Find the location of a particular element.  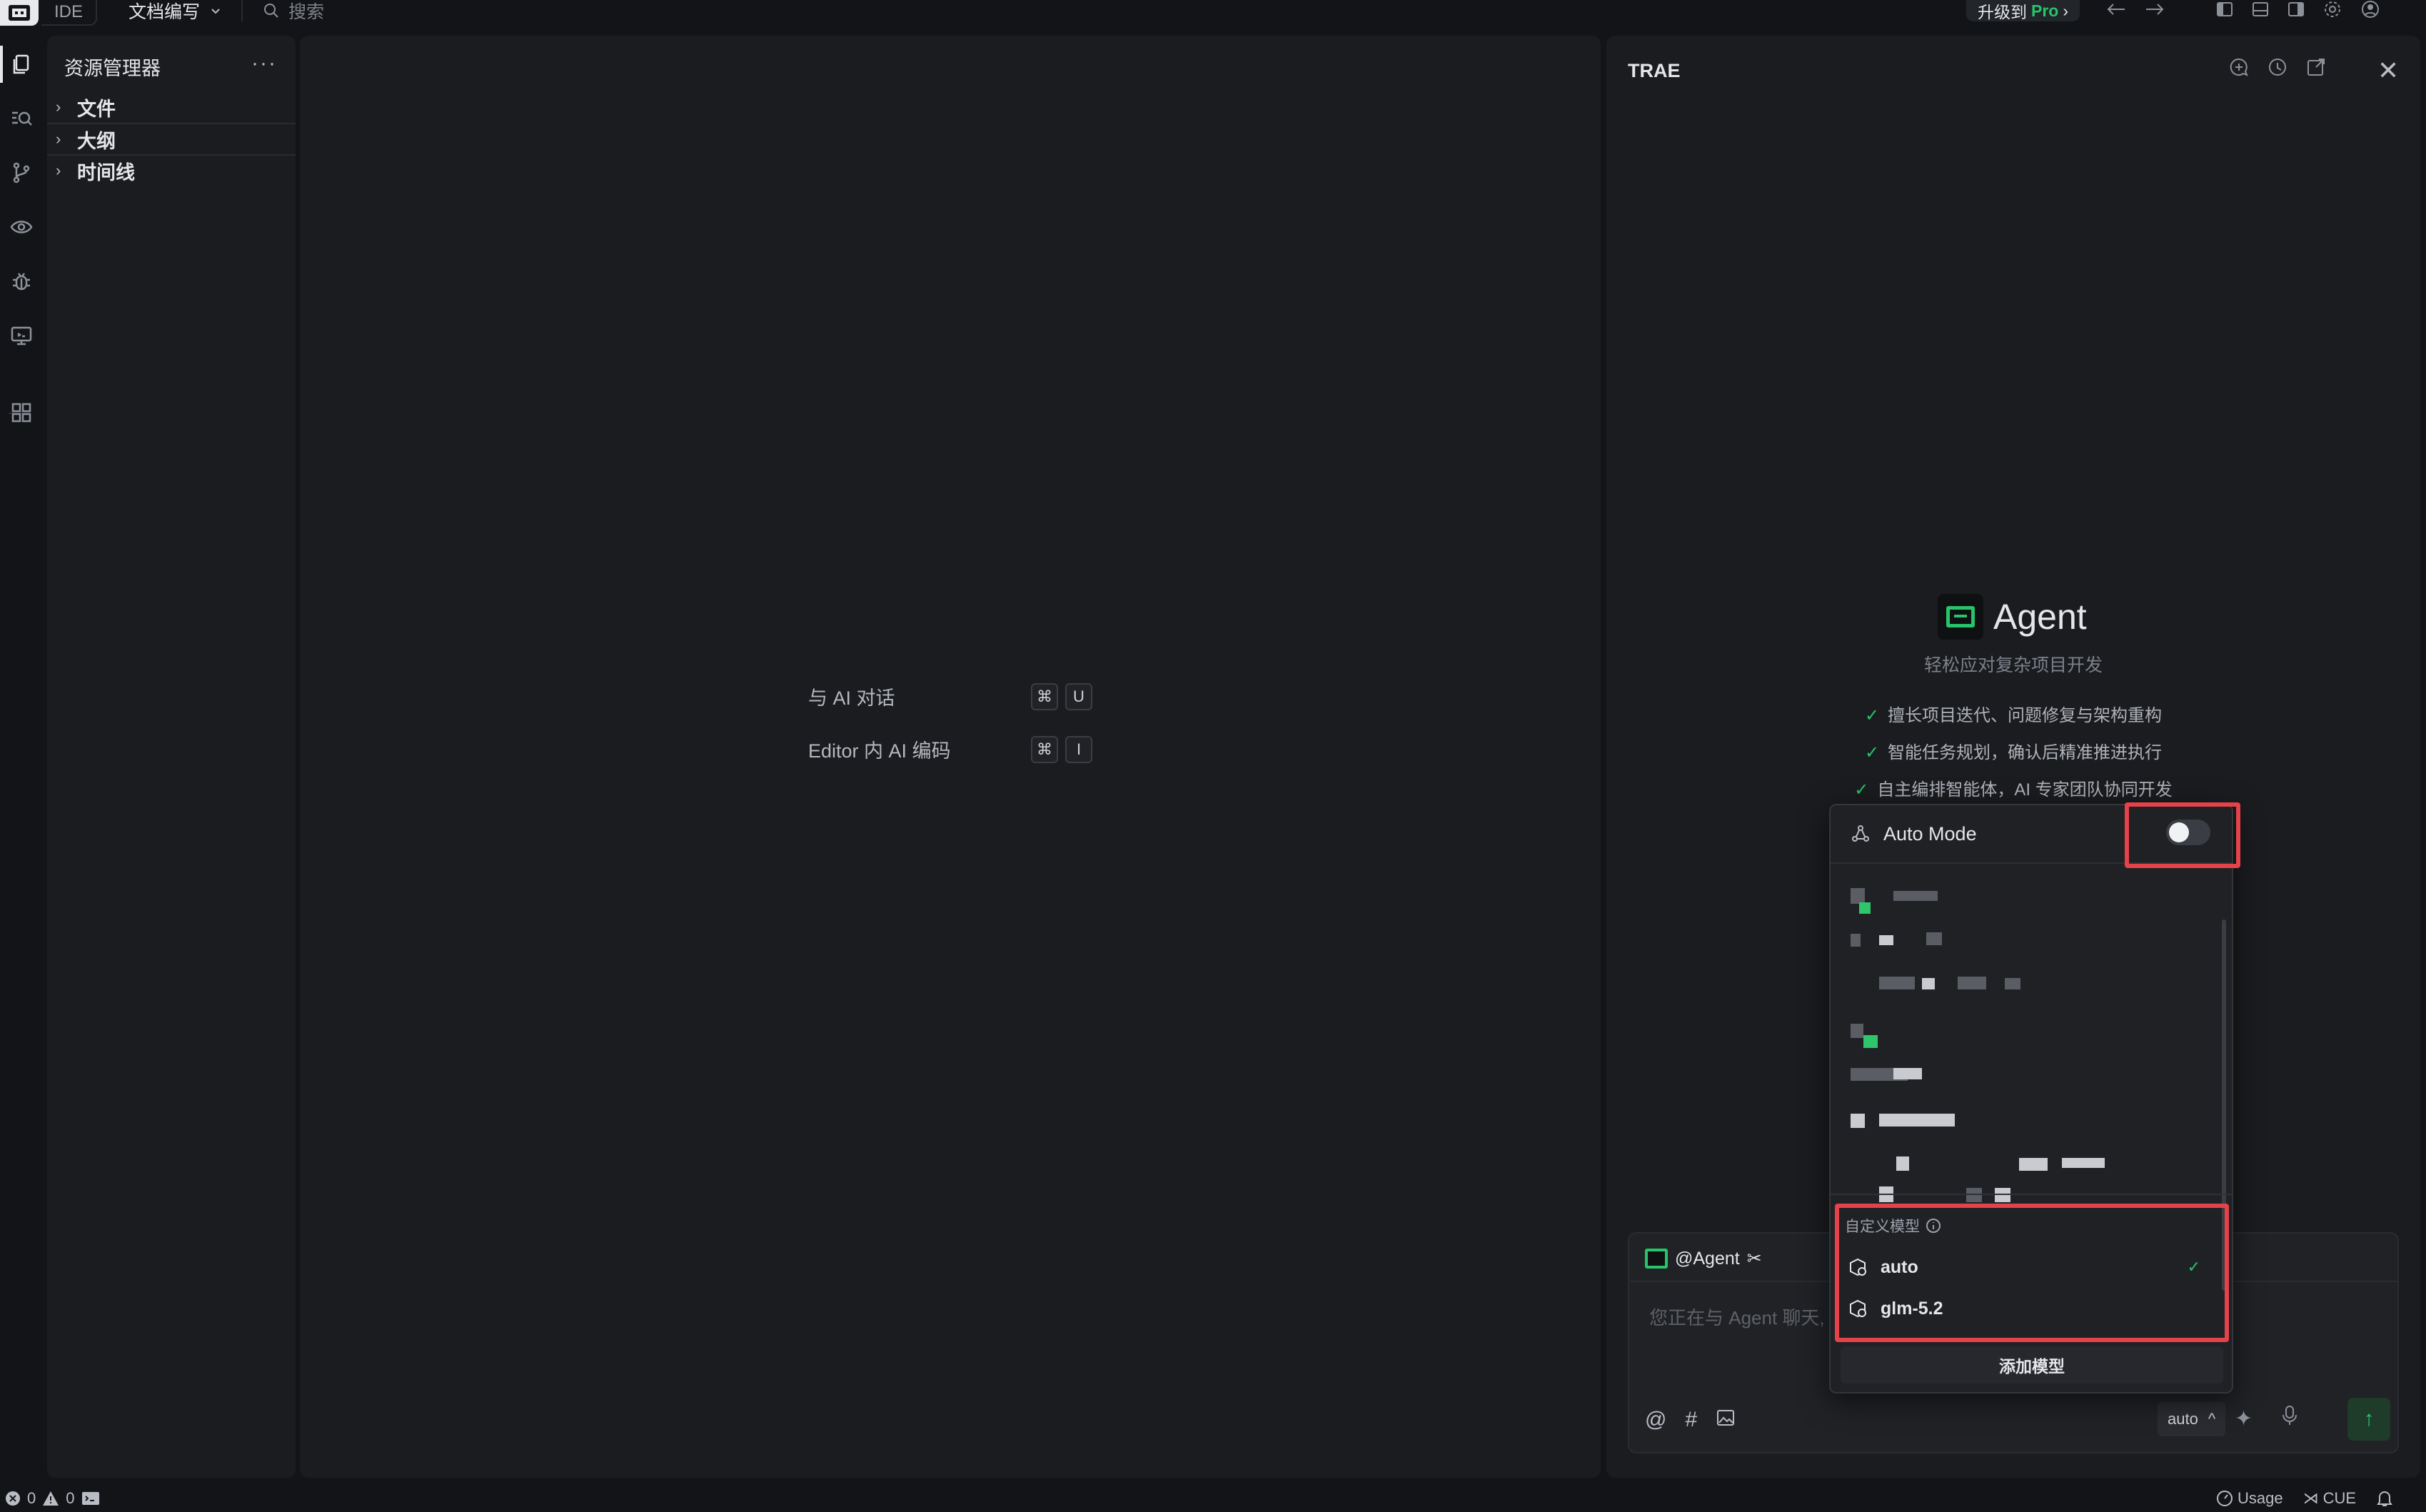

hint-label: Editor 内 AI 编码 is located at coordinates (879, 751).